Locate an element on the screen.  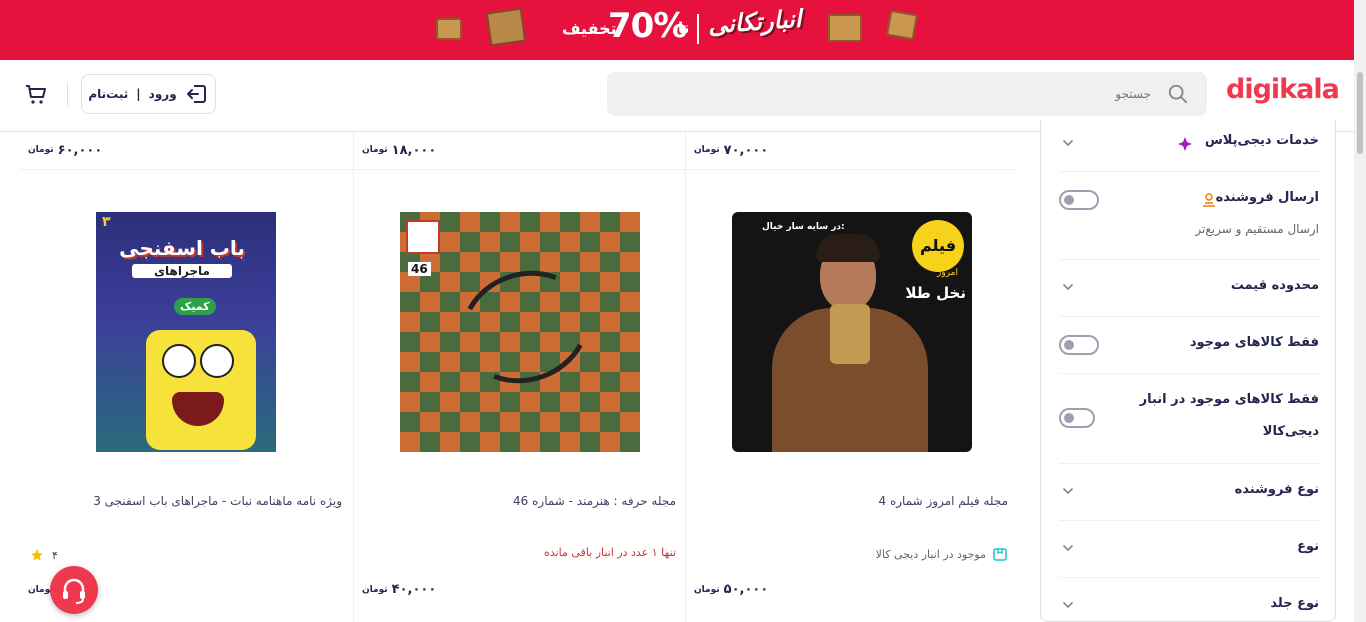
page-scrollbar is located at coordinates (1360, 311).